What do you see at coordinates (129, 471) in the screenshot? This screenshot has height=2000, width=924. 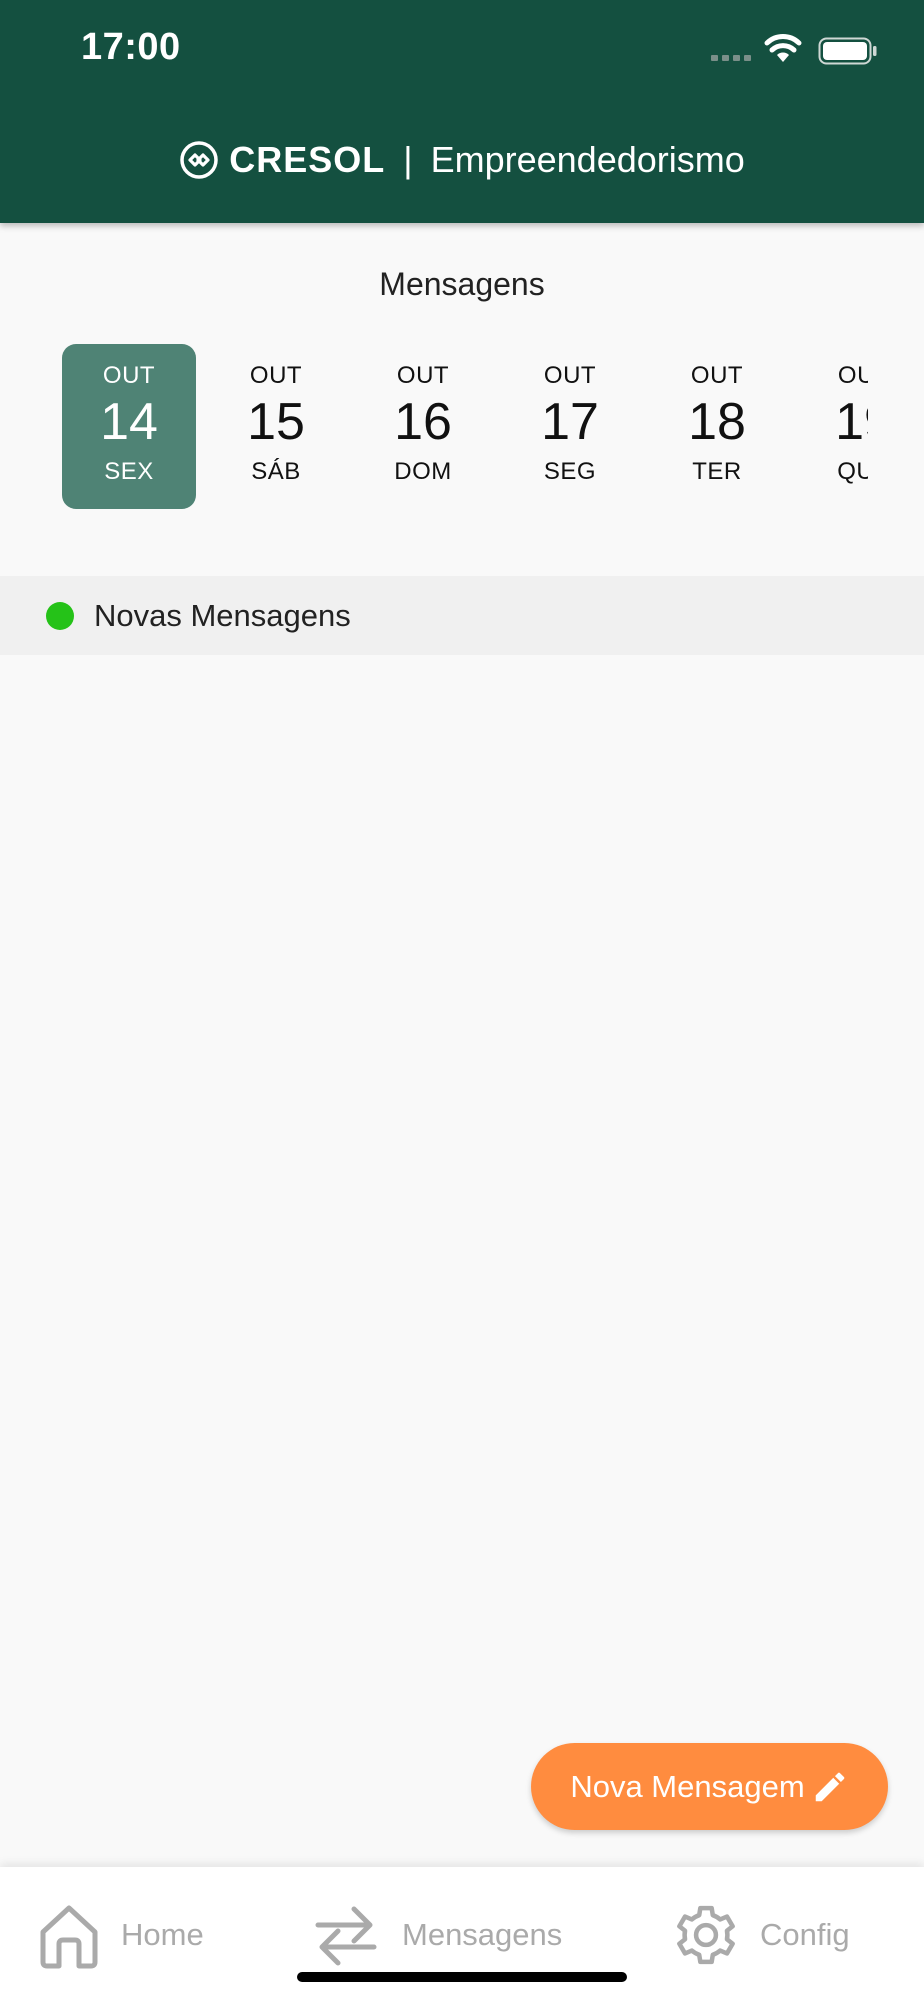 I see `date-weekday: SEX` at bounding box center [129, 471].